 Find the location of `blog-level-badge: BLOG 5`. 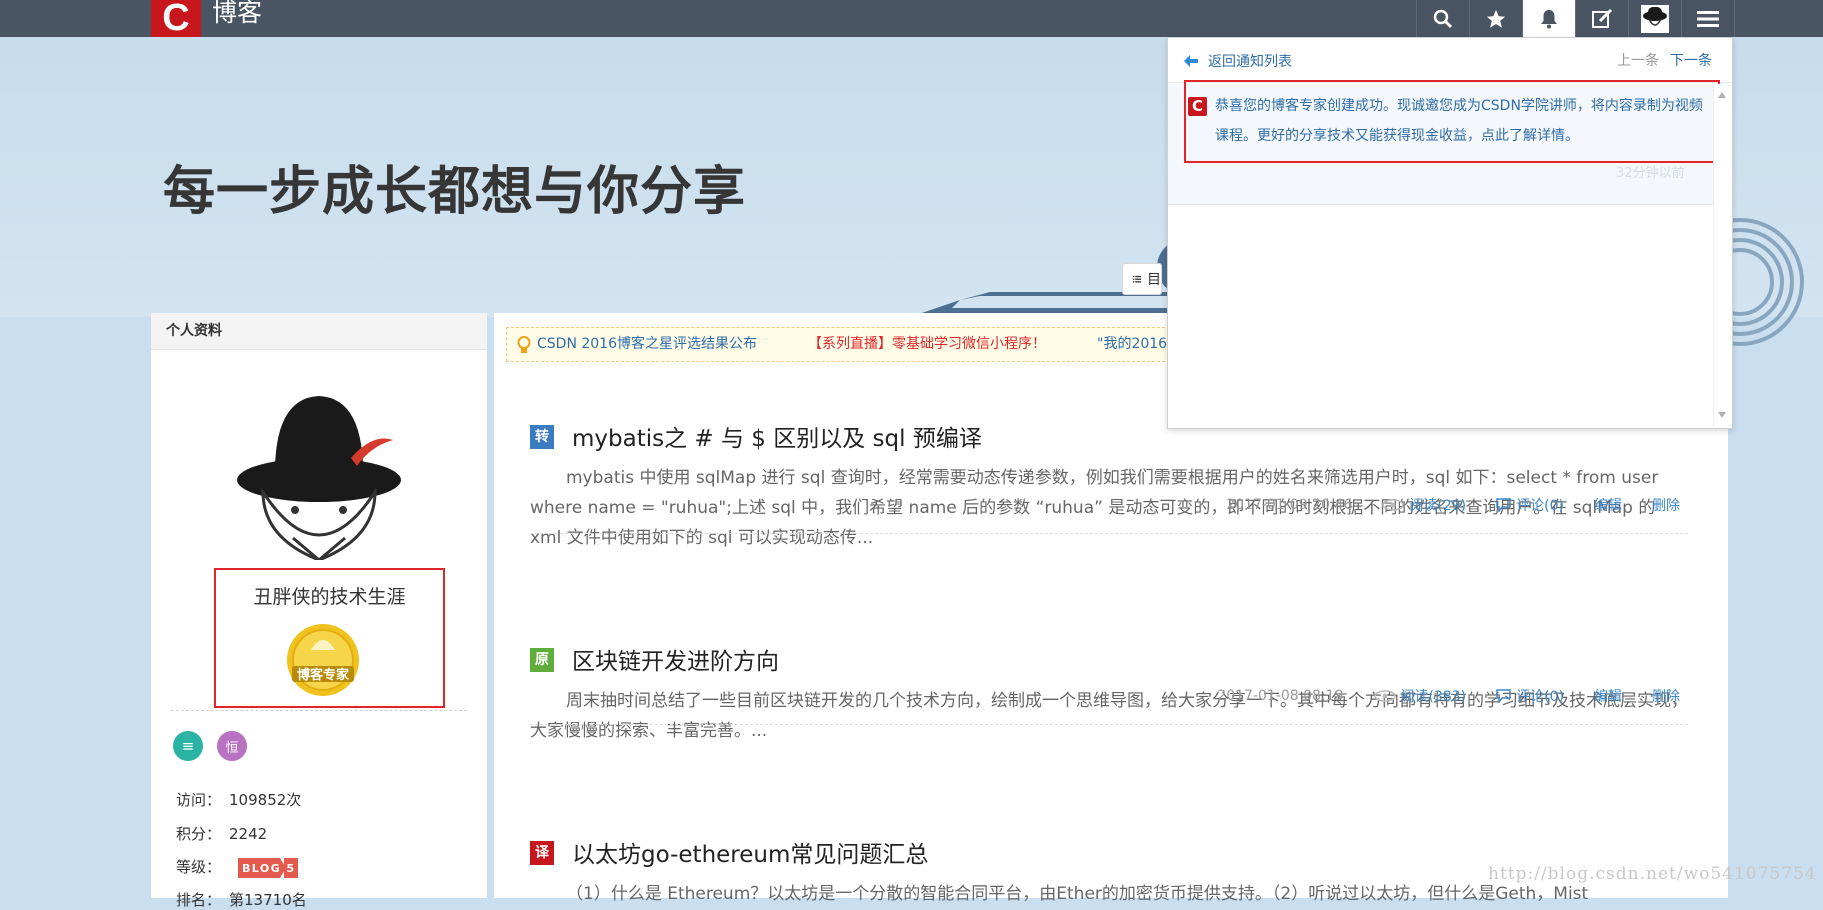

blog-level-badge: BLOG 5 is located at coordinates (267, 867).